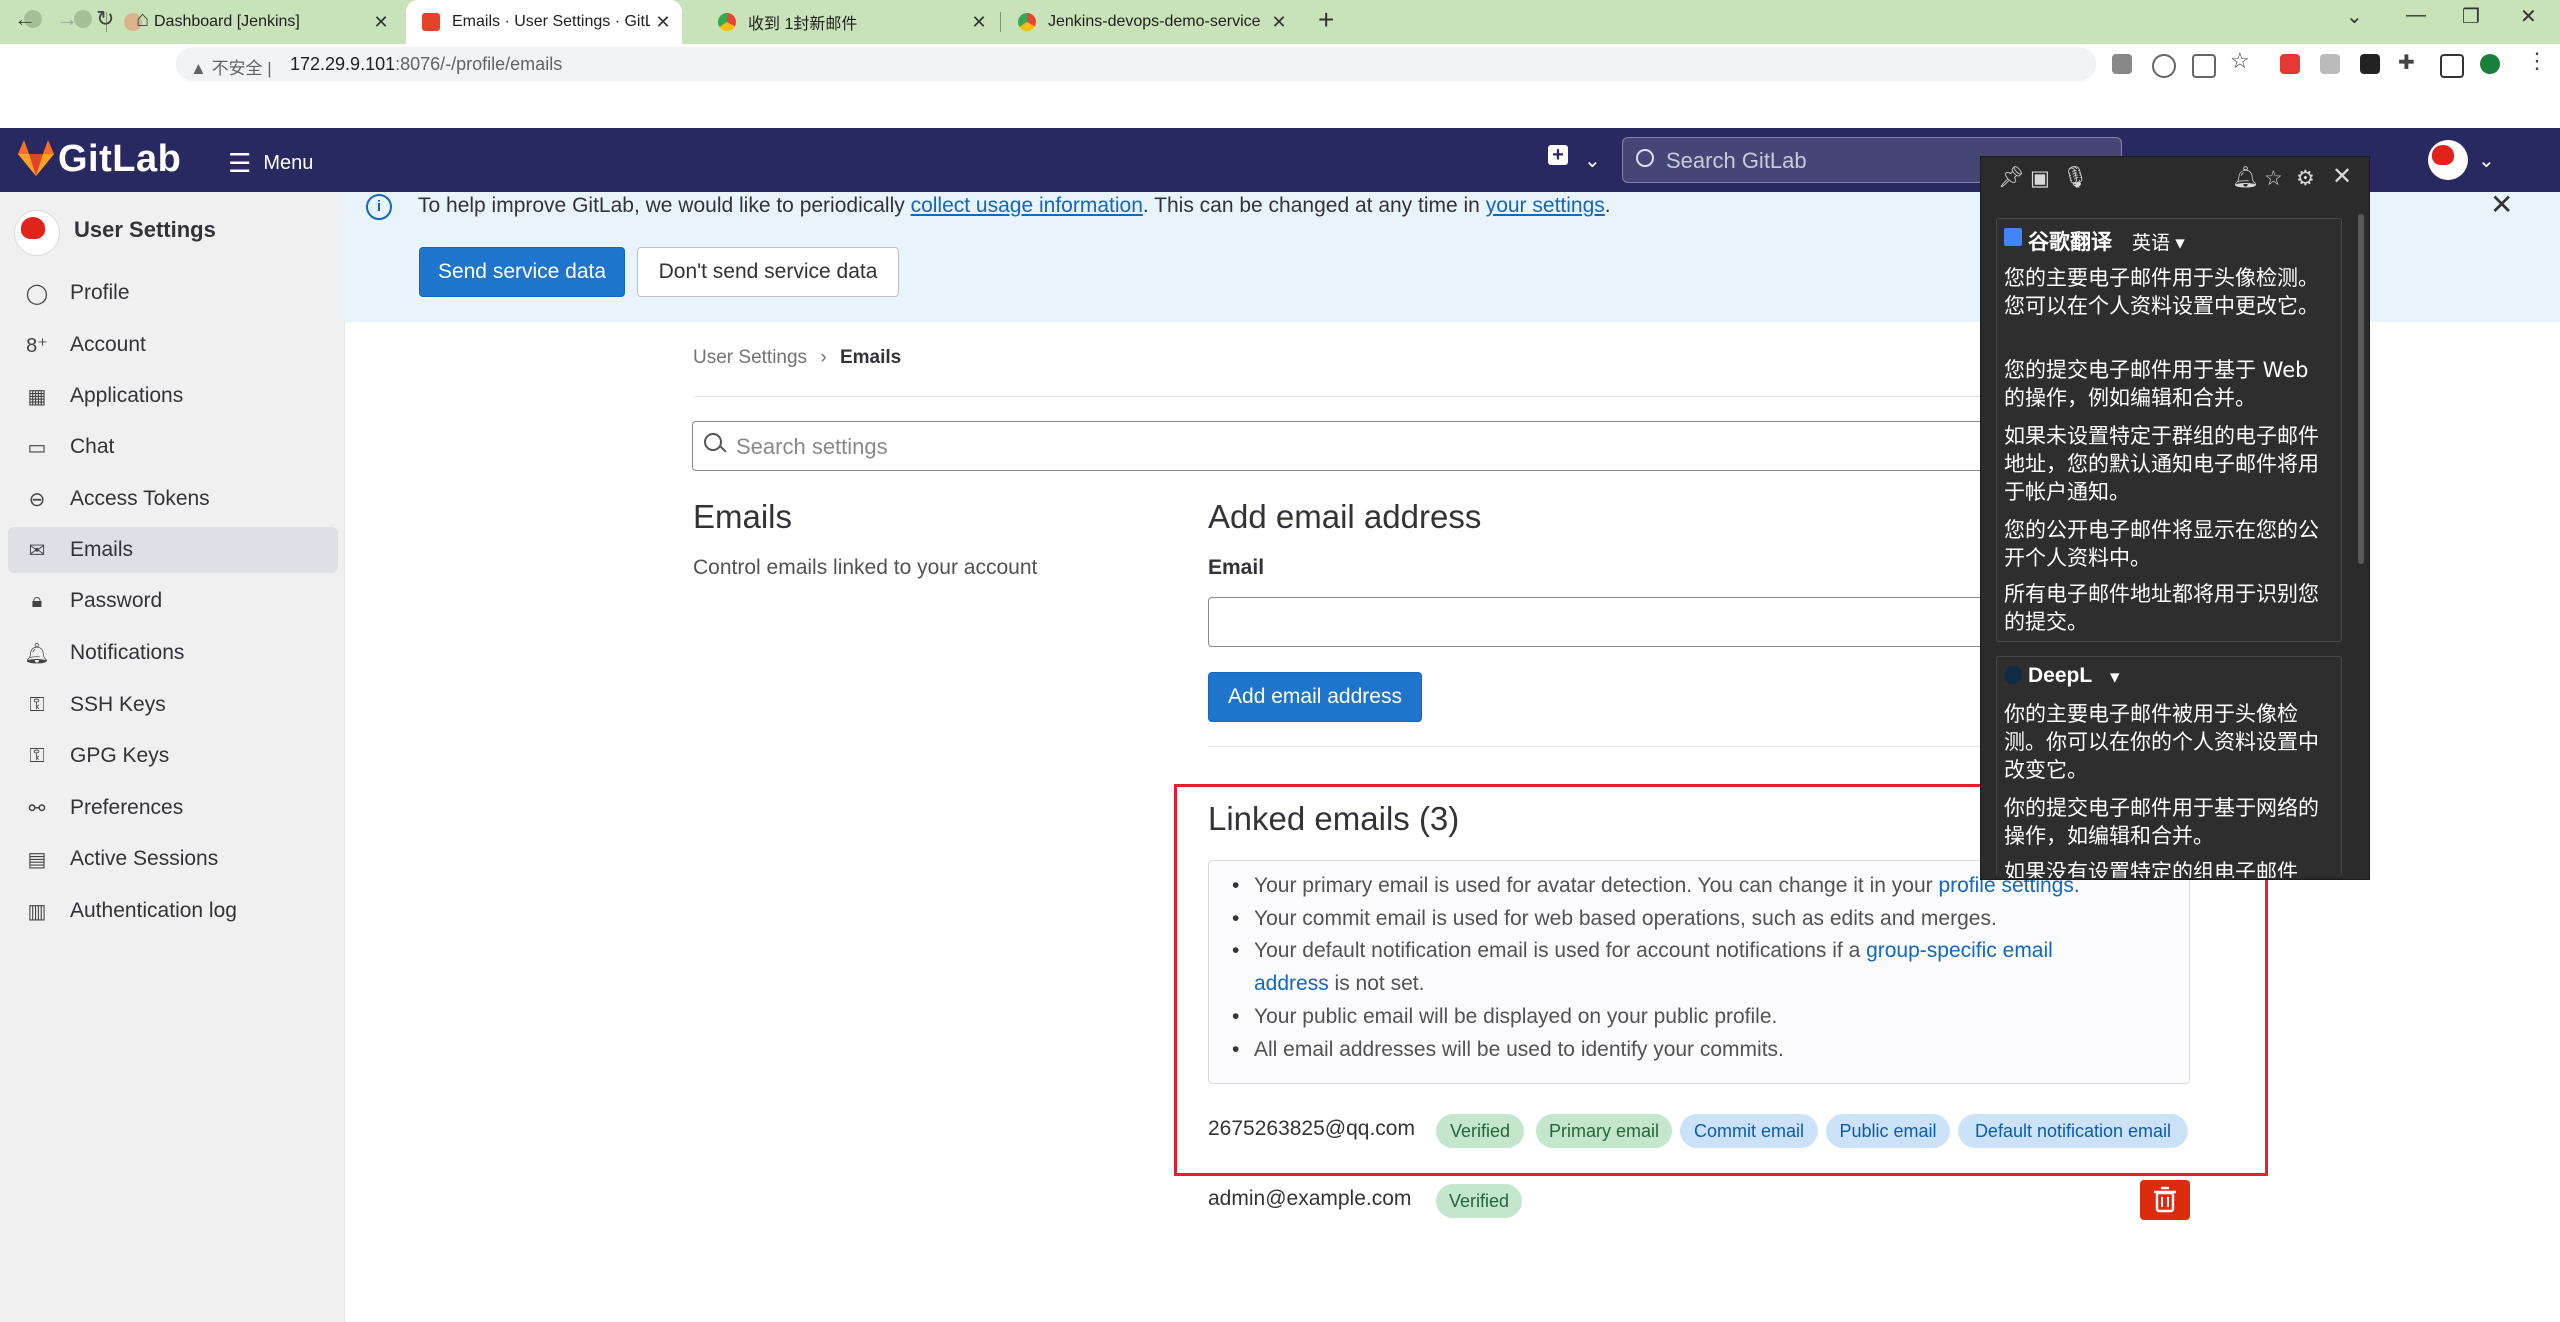 This screenshot has height=1322, width=2560. Describe the element at coordinates (173, 345) in the screenshot. I see `sidebar-item-account: 8⁺ Account` at that location.